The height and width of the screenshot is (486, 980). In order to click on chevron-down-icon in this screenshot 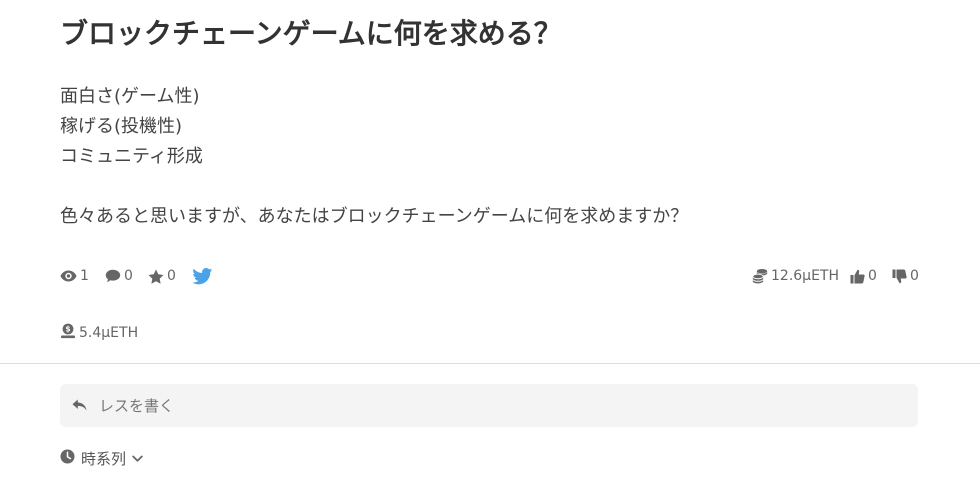, I will do `click(137, 458)`.